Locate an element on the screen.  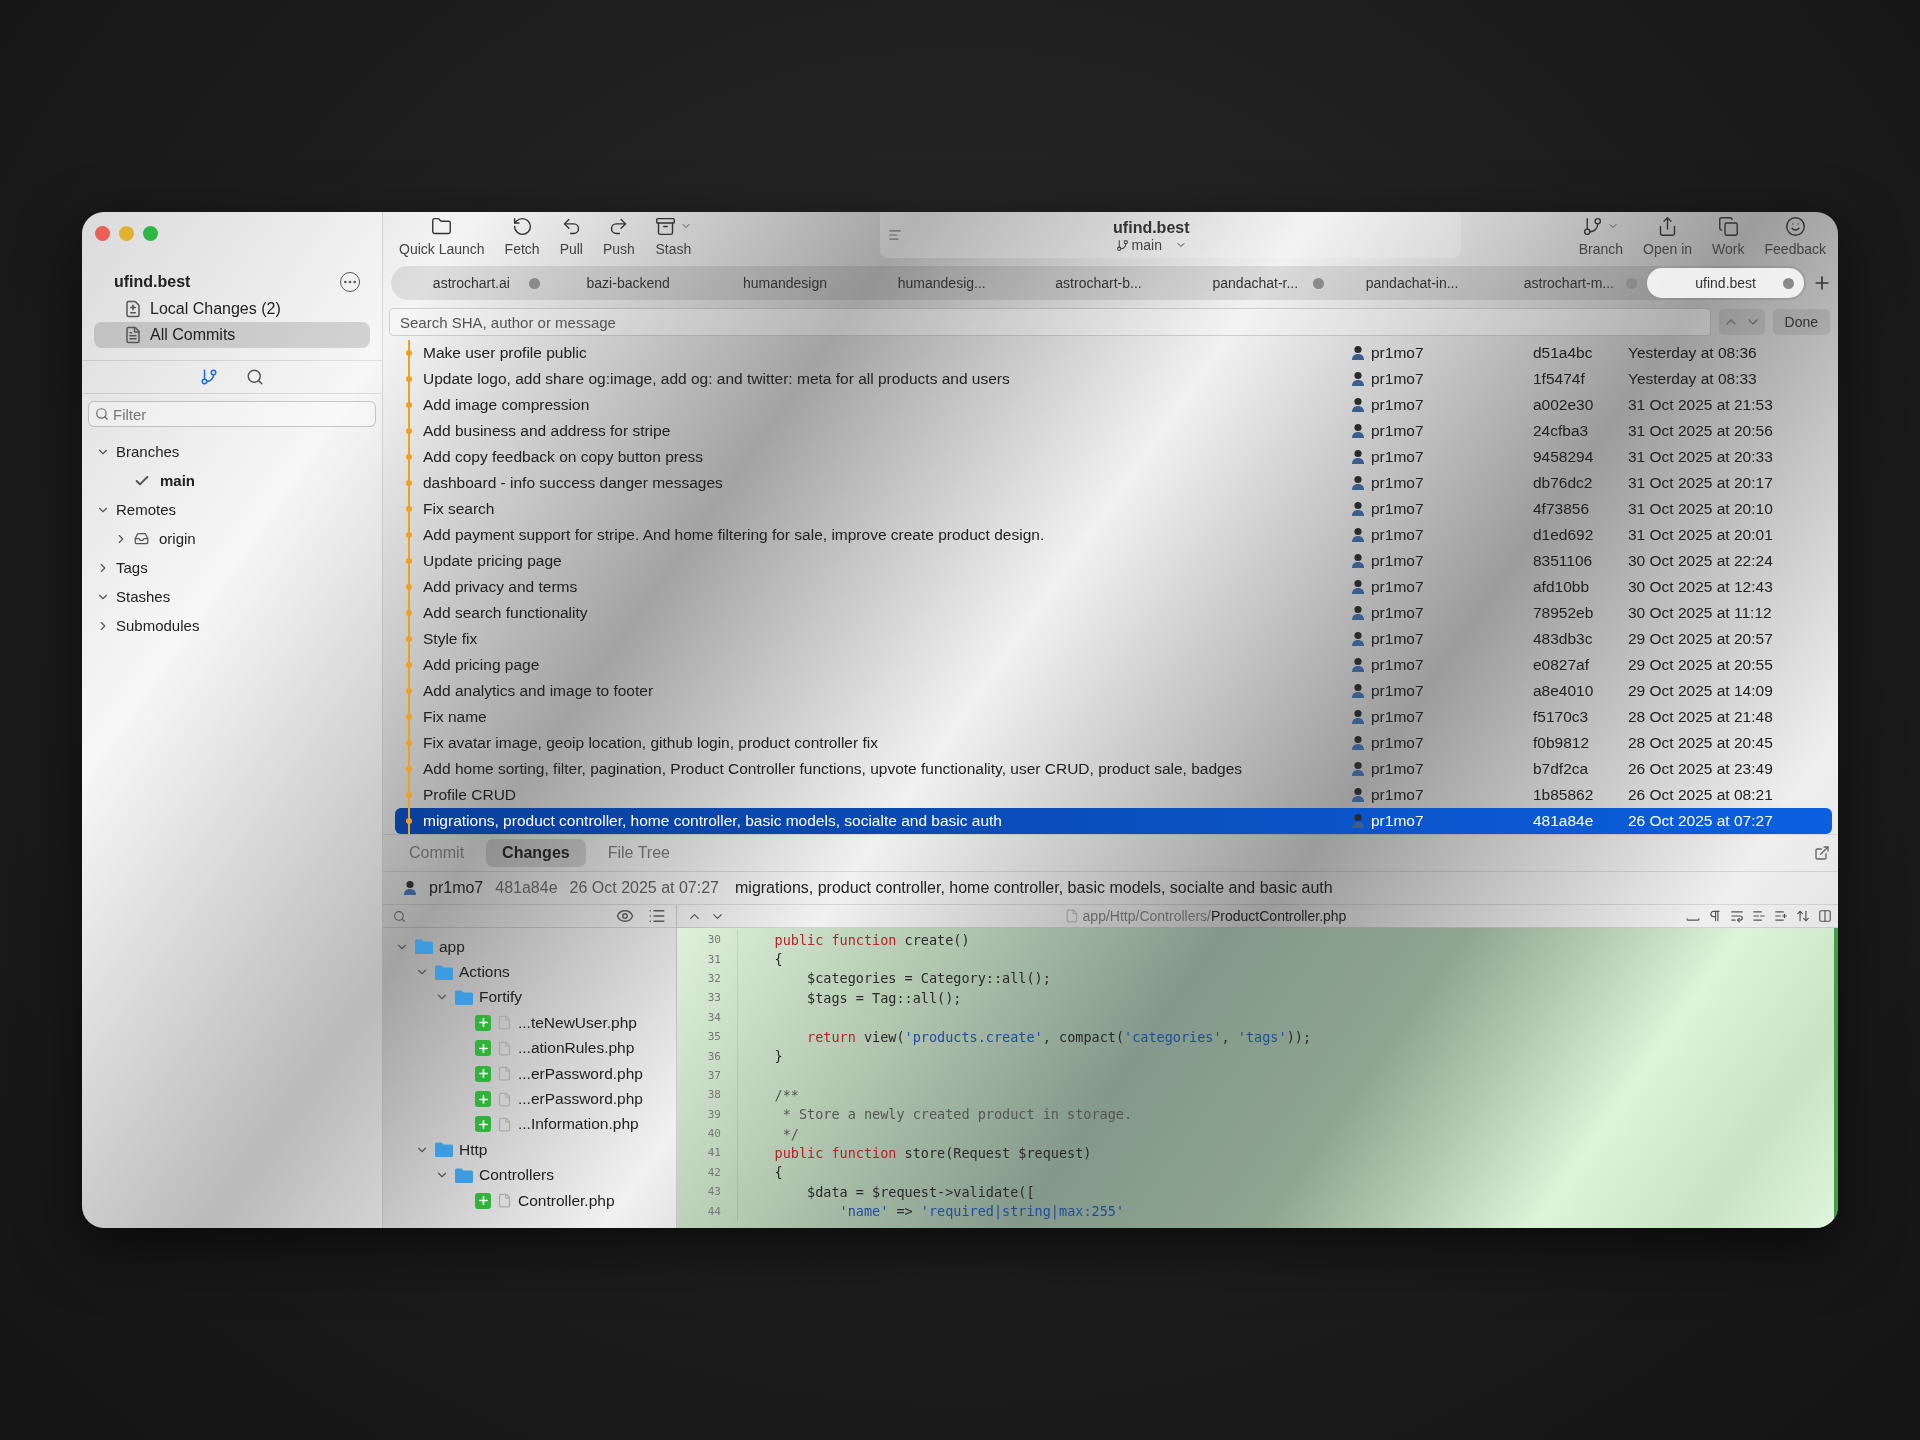
repo-tab: bazi-backend is located at coordinates (628, 283).